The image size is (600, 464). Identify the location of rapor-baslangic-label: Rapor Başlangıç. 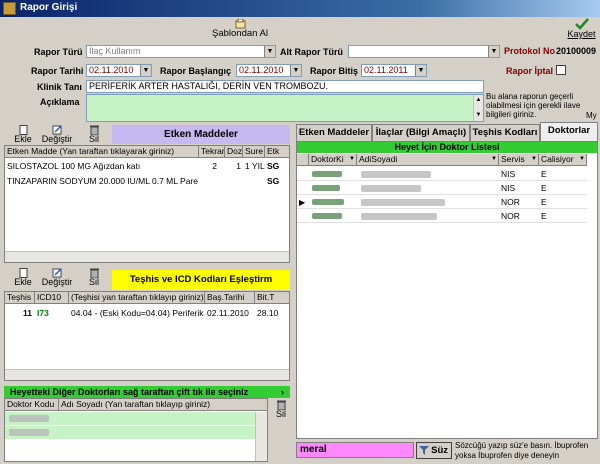
(196, 71).